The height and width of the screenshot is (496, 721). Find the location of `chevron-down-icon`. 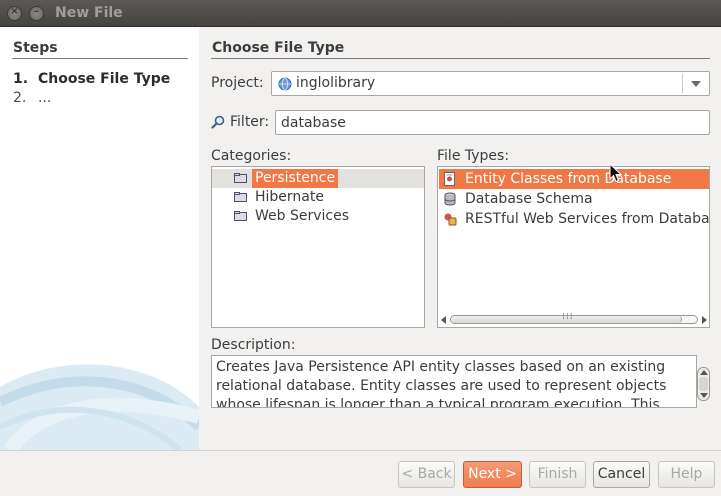

chevron-down-icon is located at coordinates (696, 84).